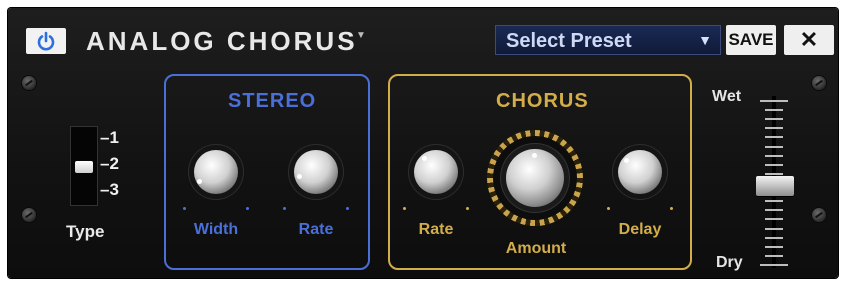  I want to click on stereo-title: STEREO, so click(272, 101).